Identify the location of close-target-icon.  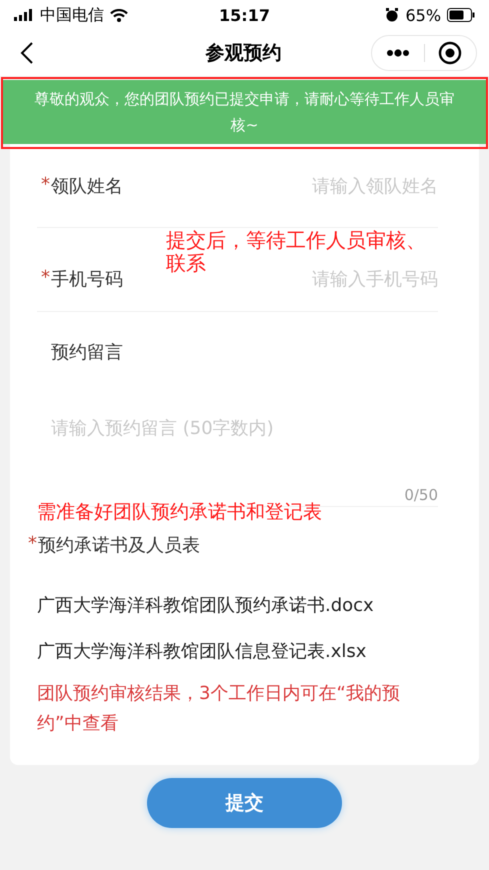
(450, 53).